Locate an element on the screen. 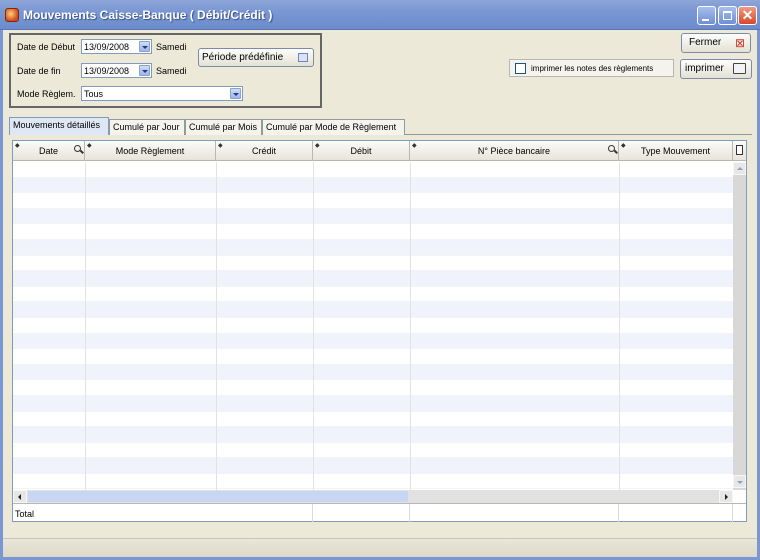 This screenshot has width=760, height=560. scroll-left-button is located at coordinates (20, 496).